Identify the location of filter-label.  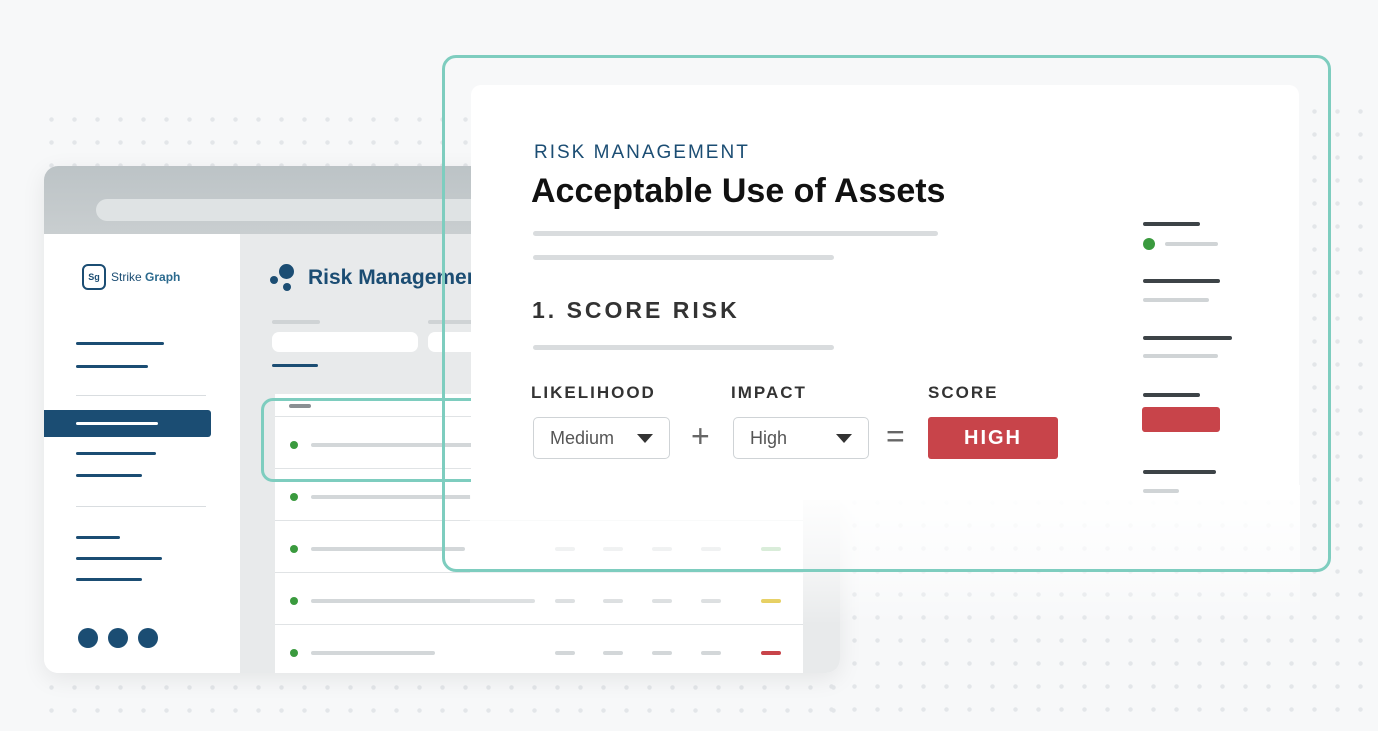
(296, 322).